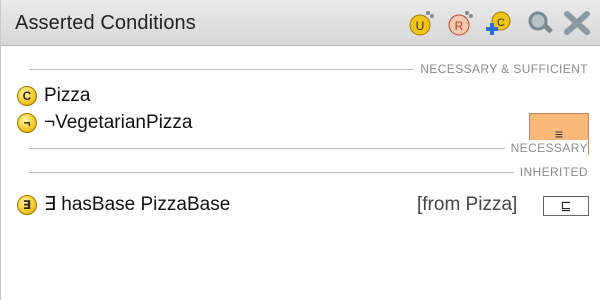 The height and width of the screenshot is (300, 600). What do you see at coordinates (467, 204) in the screenshot?
I see `inherited-source-label: [from Pizza]` at bounding box center [467, 204].